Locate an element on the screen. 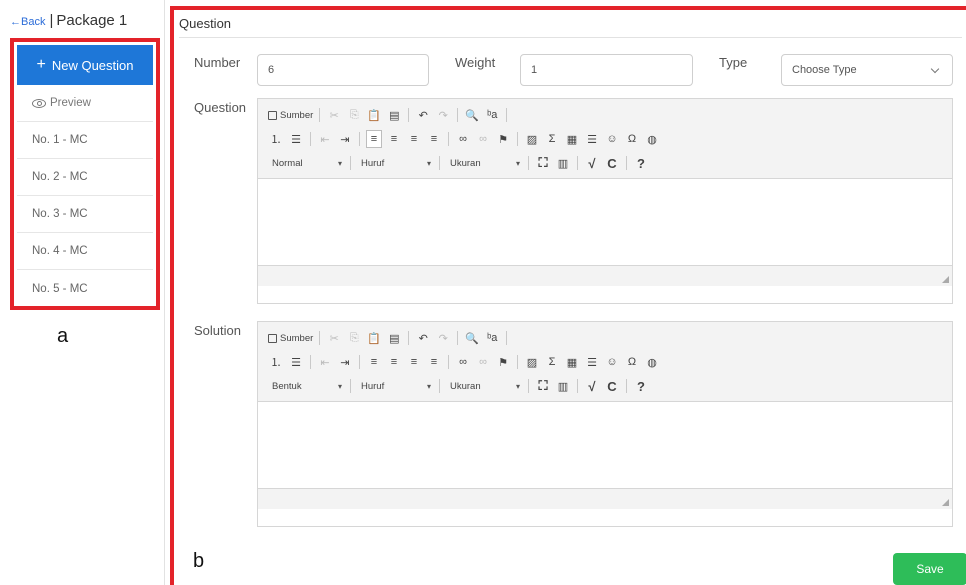 The image size is (966, 585). preview-button: Preview is located at coordinates (85, 103).